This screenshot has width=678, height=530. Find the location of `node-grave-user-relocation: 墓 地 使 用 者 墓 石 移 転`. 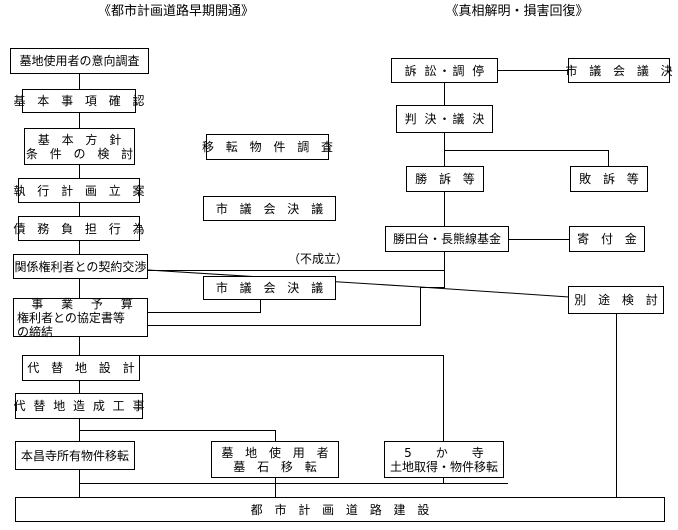

node-grave-user-relocation: 墓 地 使 用 者 墓 石 移 転 is located at coordinates (275, 459).